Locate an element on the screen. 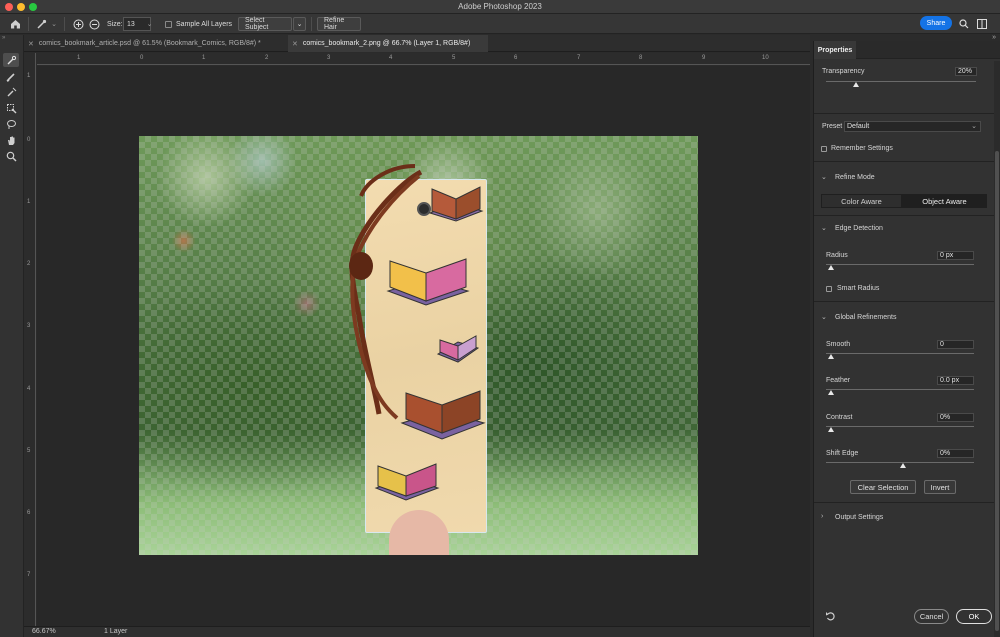 The image size is (1000, 637). shift-edge-label: Shift Edge is located at coordinates (842, 453).